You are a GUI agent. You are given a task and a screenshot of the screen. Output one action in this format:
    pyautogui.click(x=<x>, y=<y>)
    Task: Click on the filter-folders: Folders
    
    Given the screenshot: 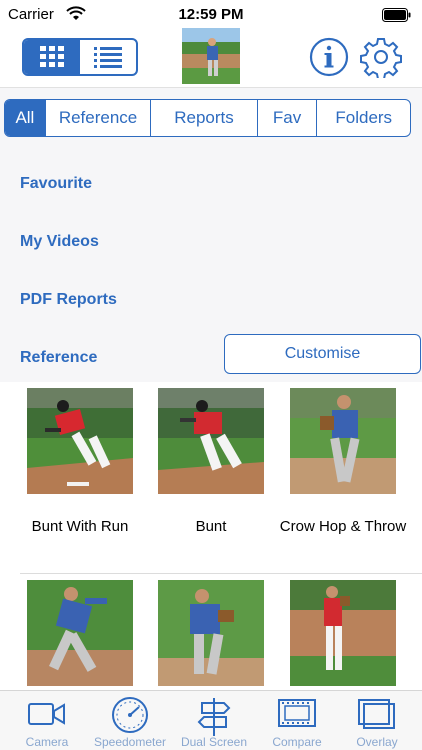 What is the action you would take?
    pyautogui.click(x=363, y=118)
    